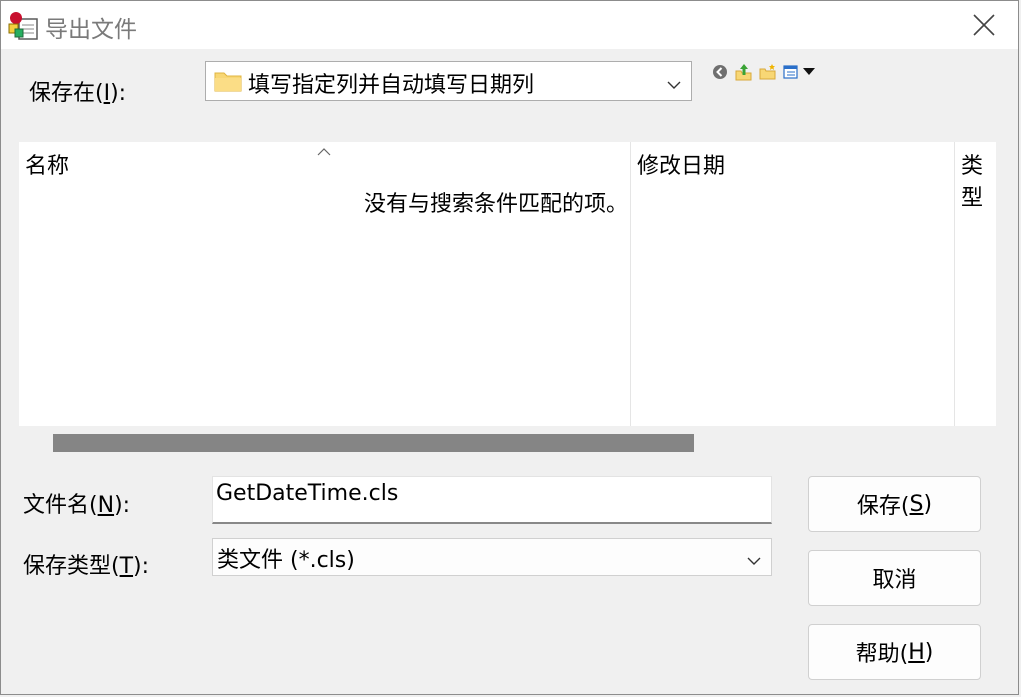 The width and height of the screenshot is (1021, 697). I want to click on back-icon, so click(720, 72).